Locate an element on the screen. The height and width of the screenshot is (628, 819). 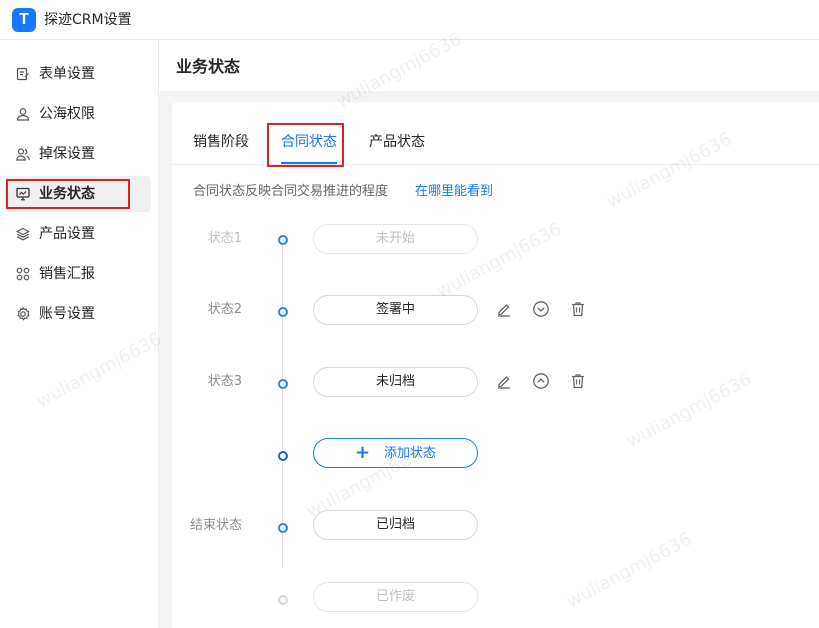
status-label: 状态2 is located at coordinates (224, 309).